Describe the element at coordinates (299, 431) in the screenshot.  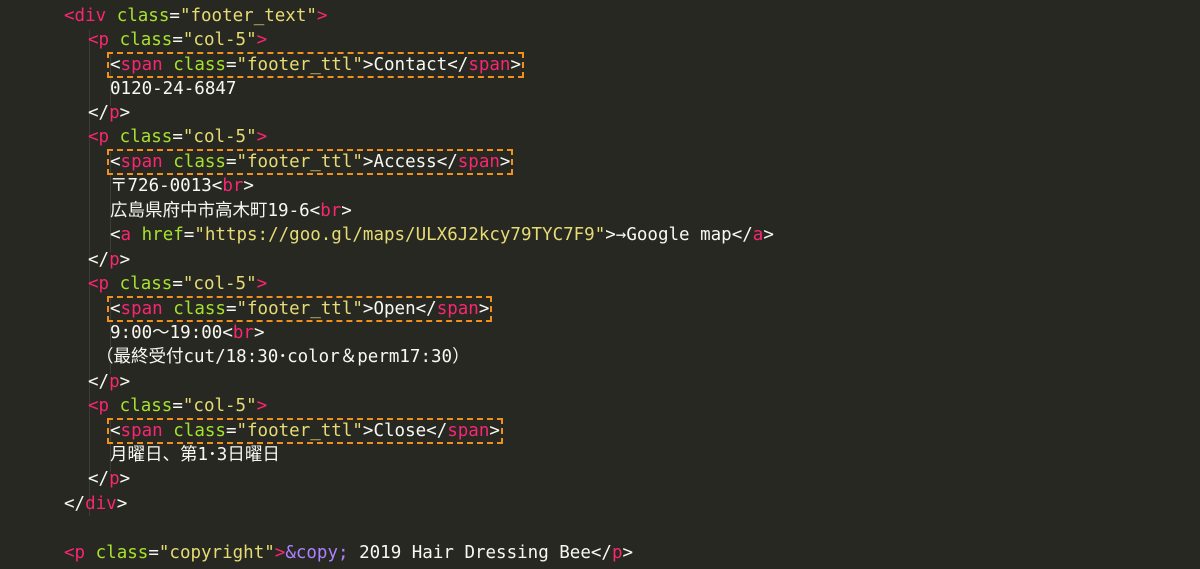
I see `attr-value: "footer_ttl"` at that location.